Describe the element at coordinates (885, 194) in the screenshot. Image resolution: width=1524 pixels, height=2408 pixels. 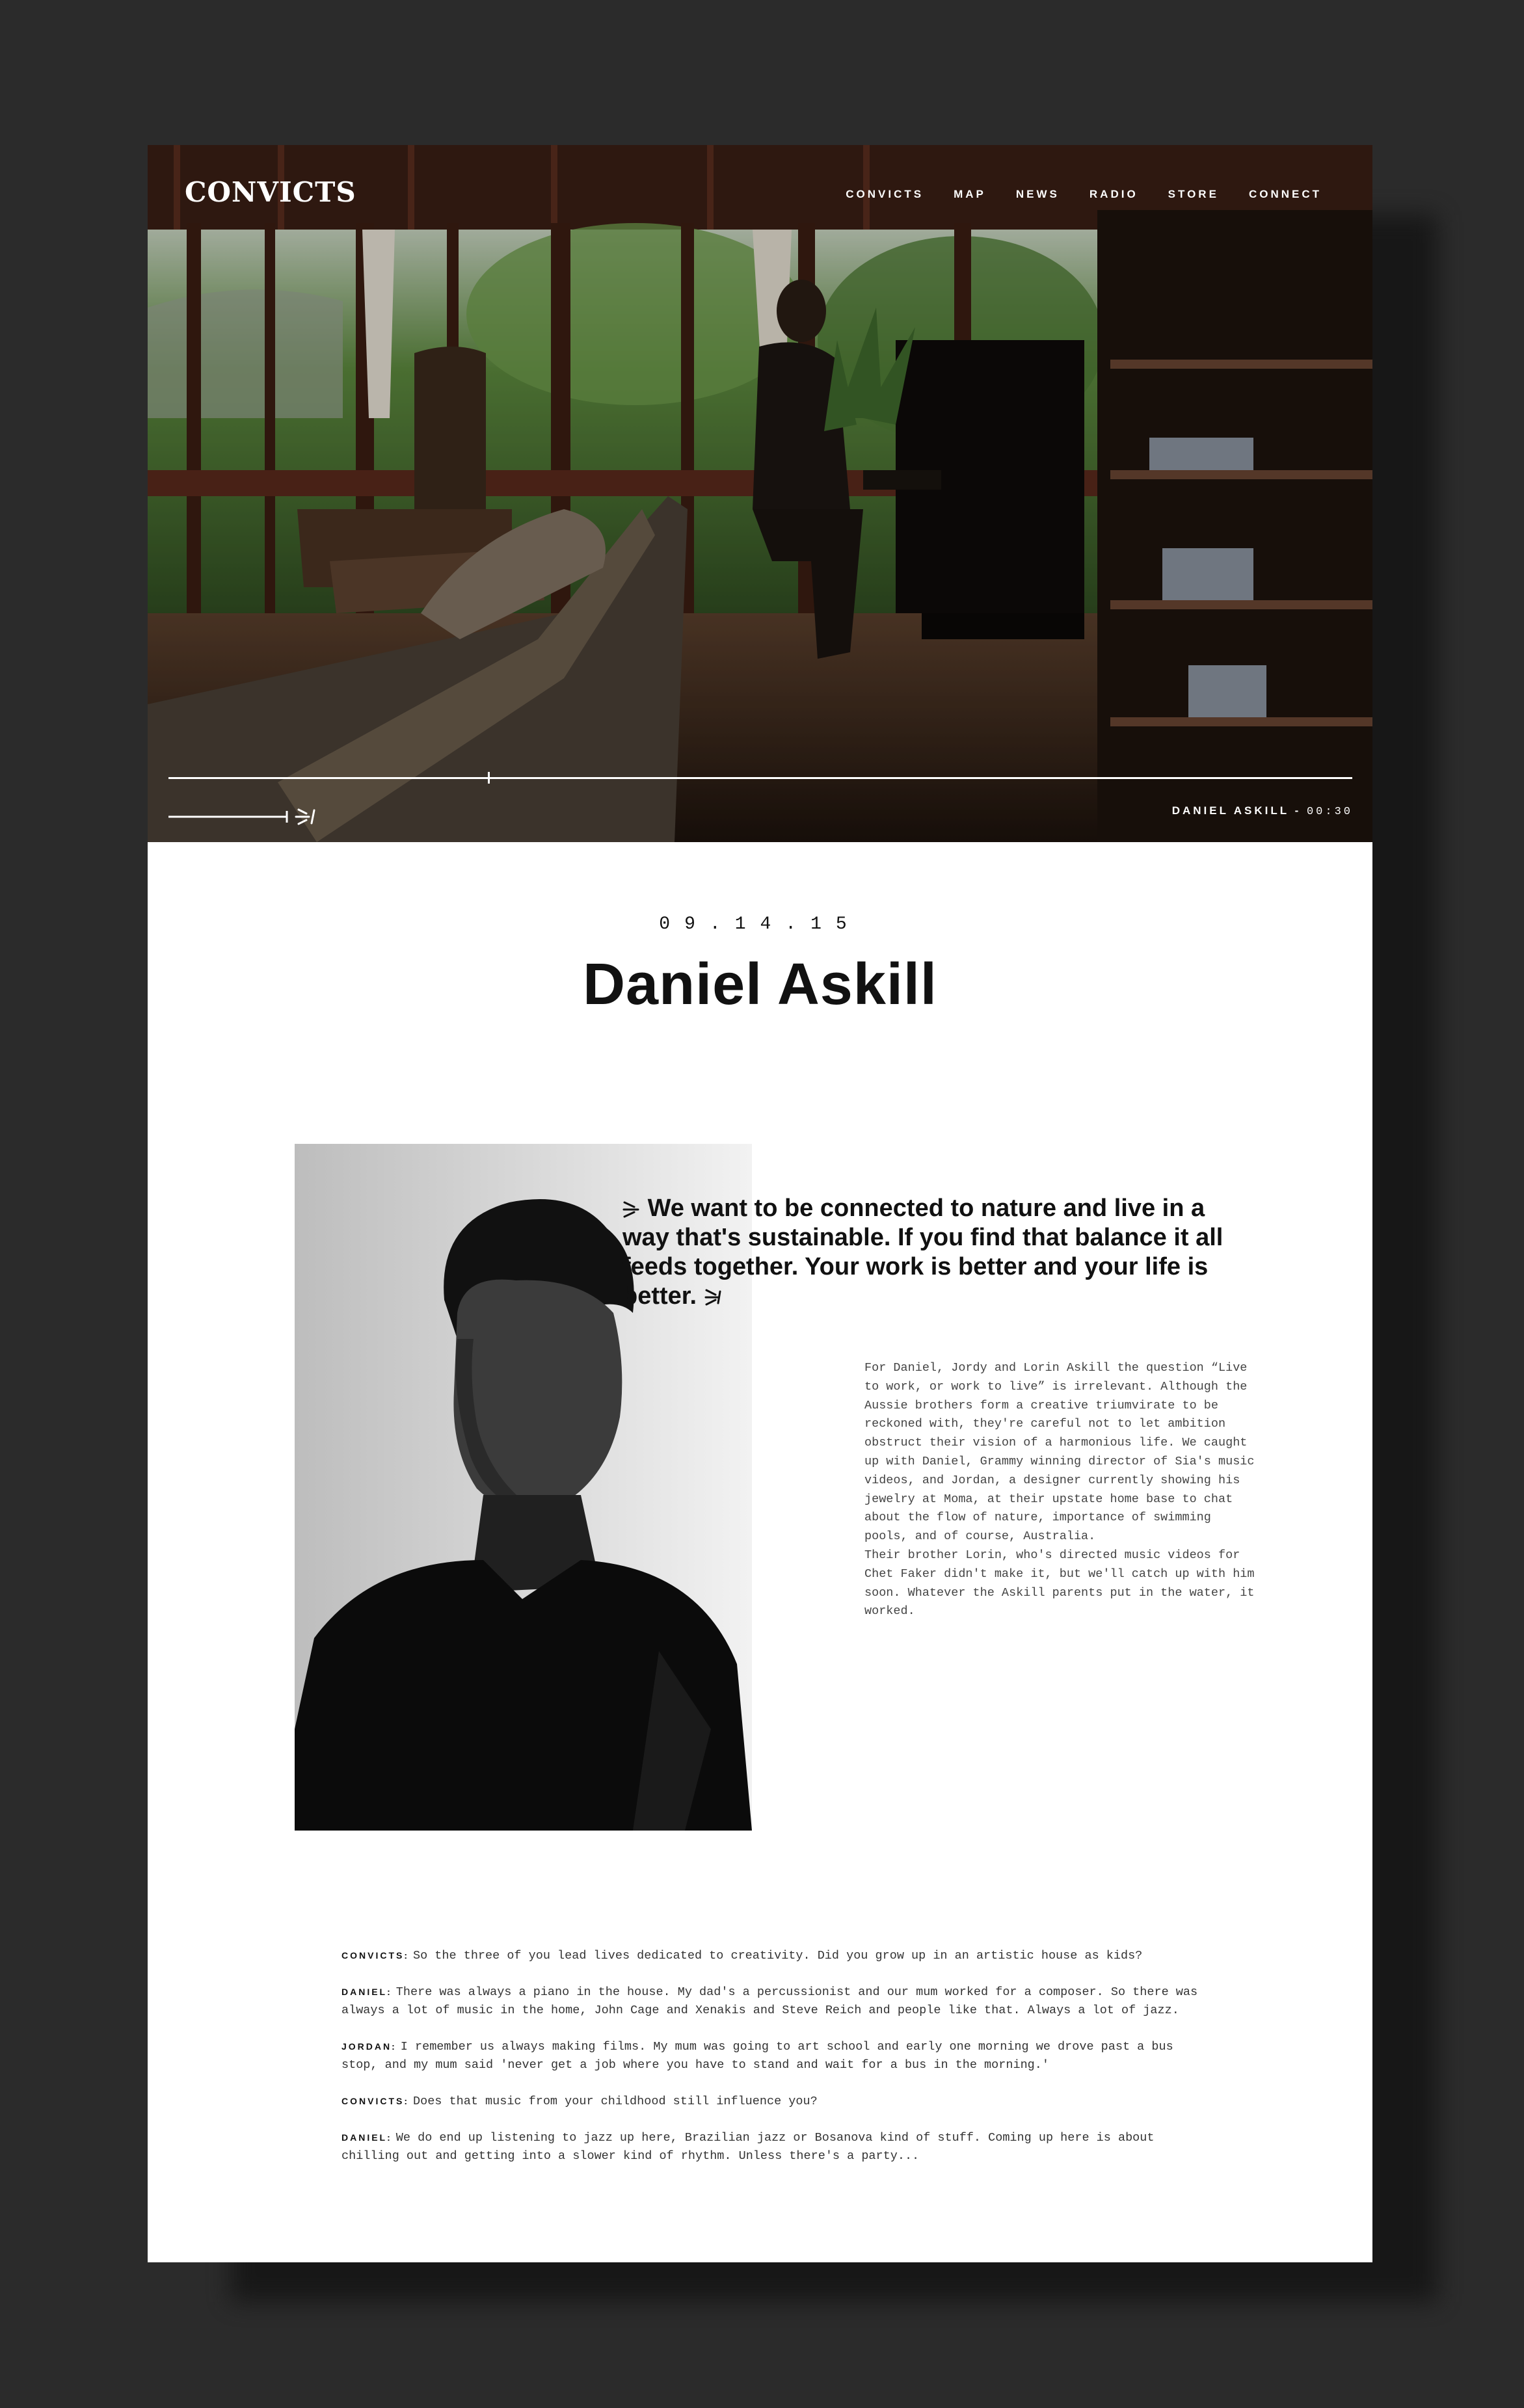
I see `nav-convicts: CONVICTS` at that location.